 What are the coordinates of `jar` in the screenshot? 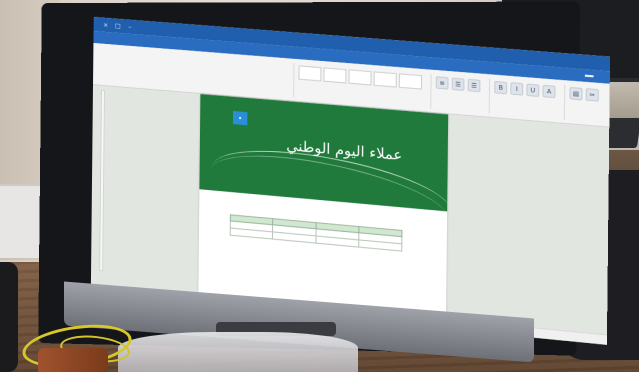 It's located at (73, 360).